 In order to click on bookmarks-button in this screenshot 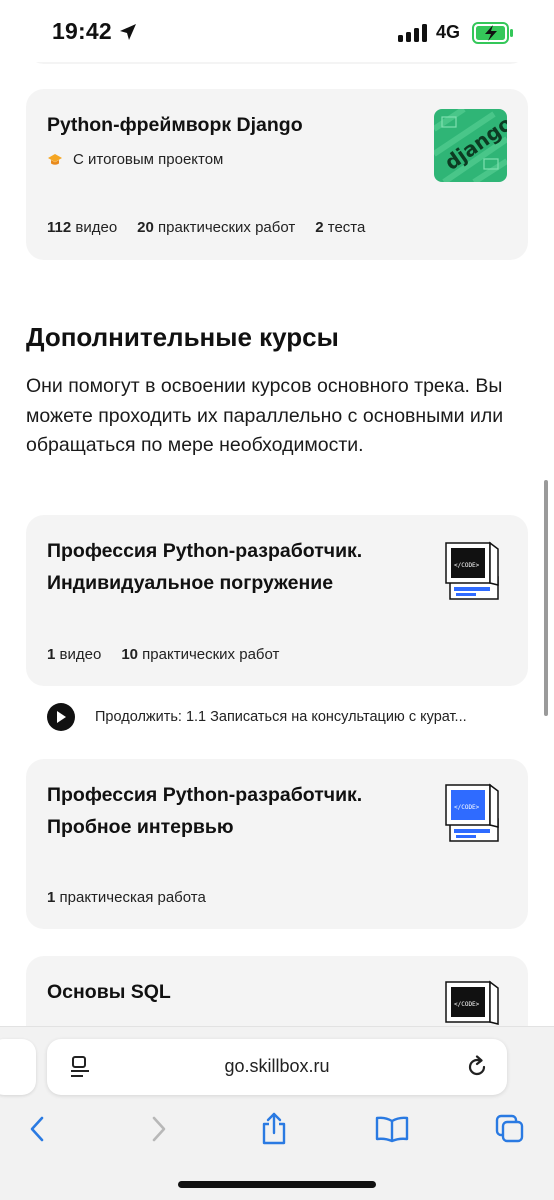, I will do `click(392, 1129)`.